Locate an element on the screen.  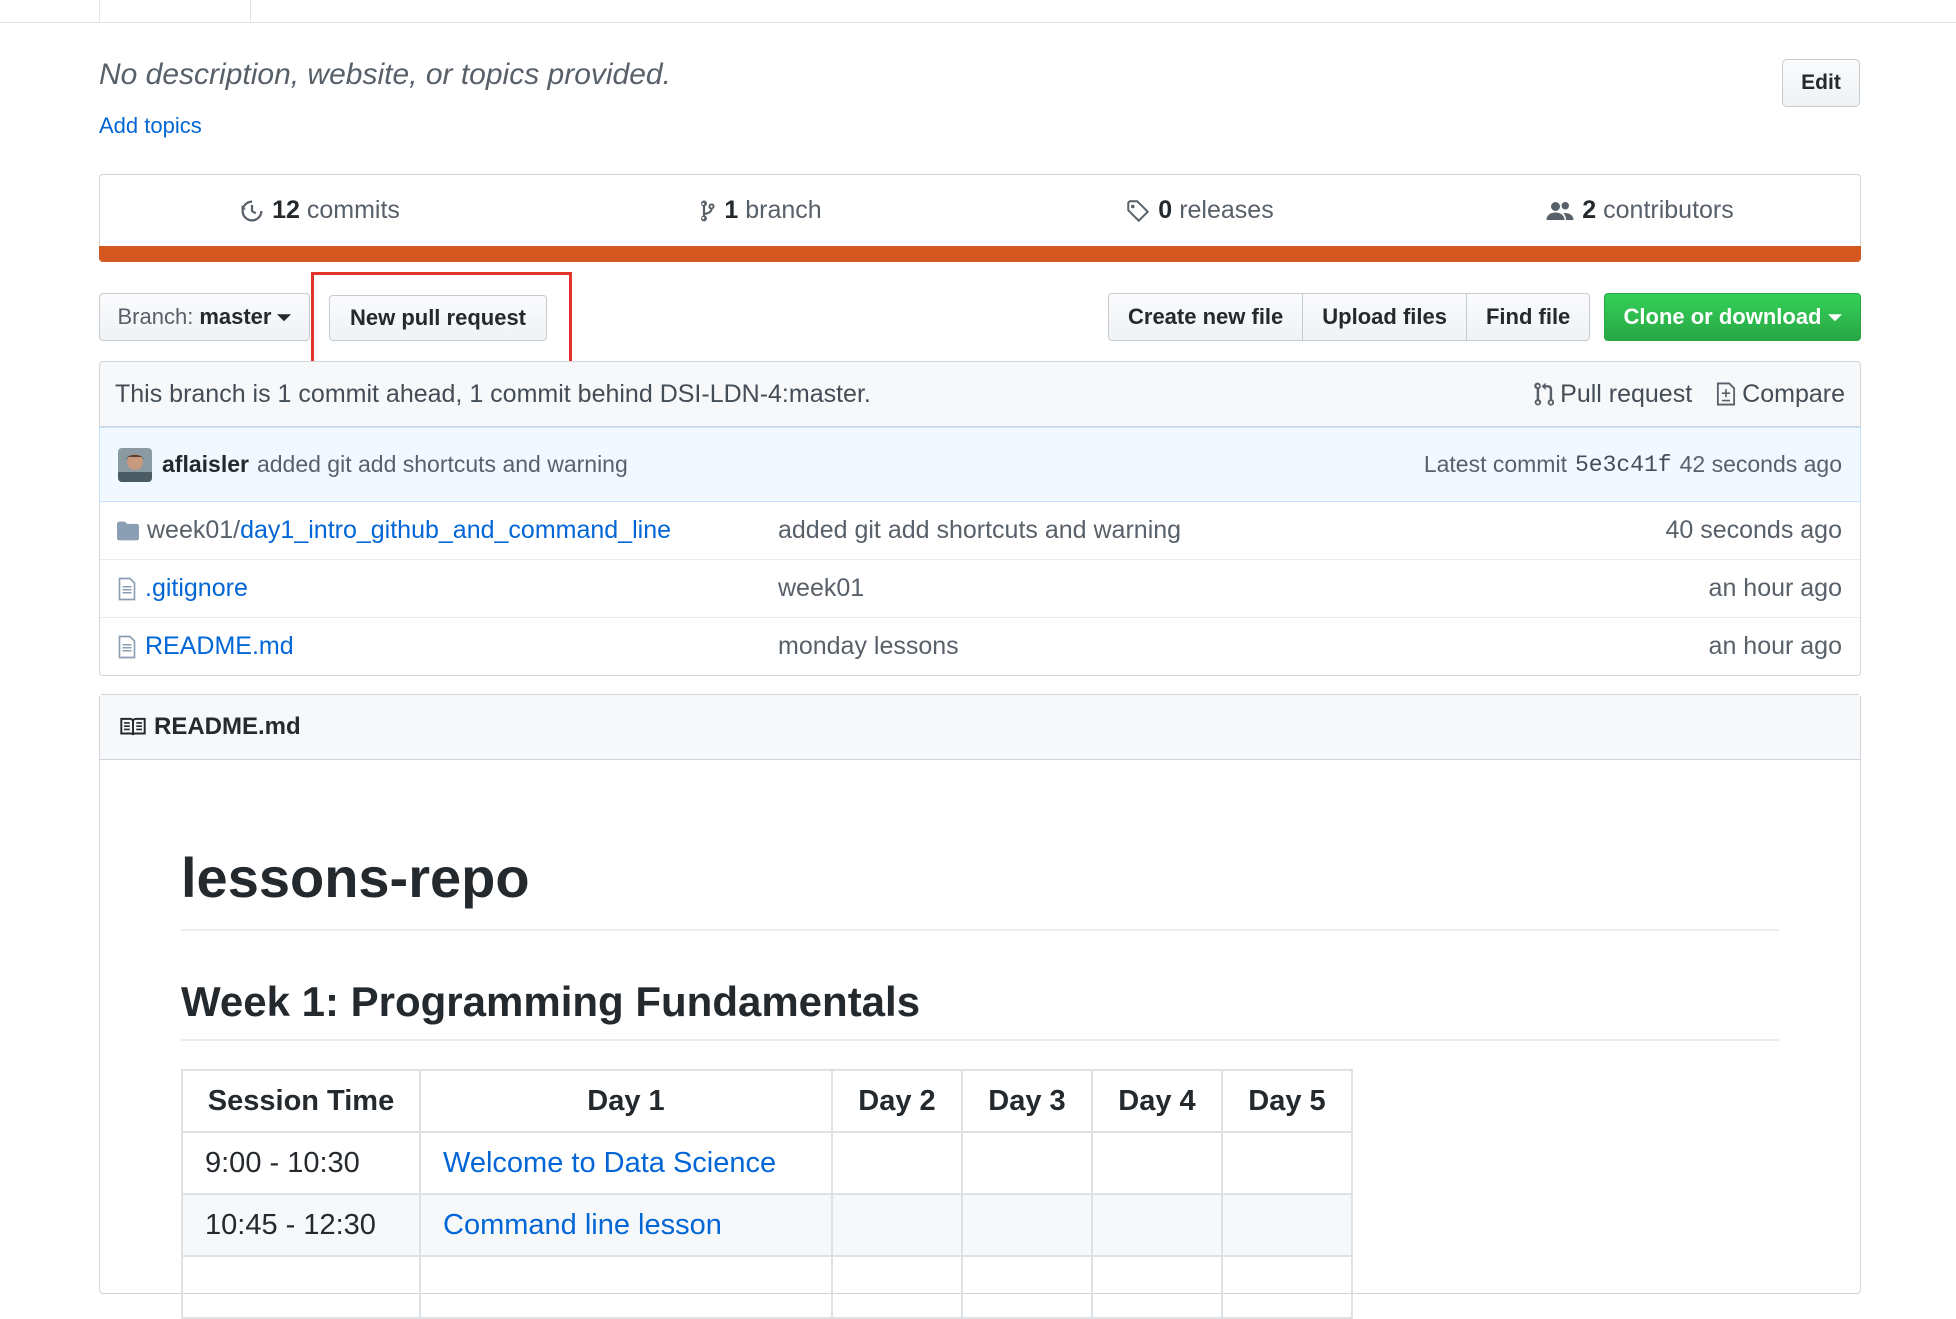
branch-select-button: Branch: master is located at coordinates (204, 317).